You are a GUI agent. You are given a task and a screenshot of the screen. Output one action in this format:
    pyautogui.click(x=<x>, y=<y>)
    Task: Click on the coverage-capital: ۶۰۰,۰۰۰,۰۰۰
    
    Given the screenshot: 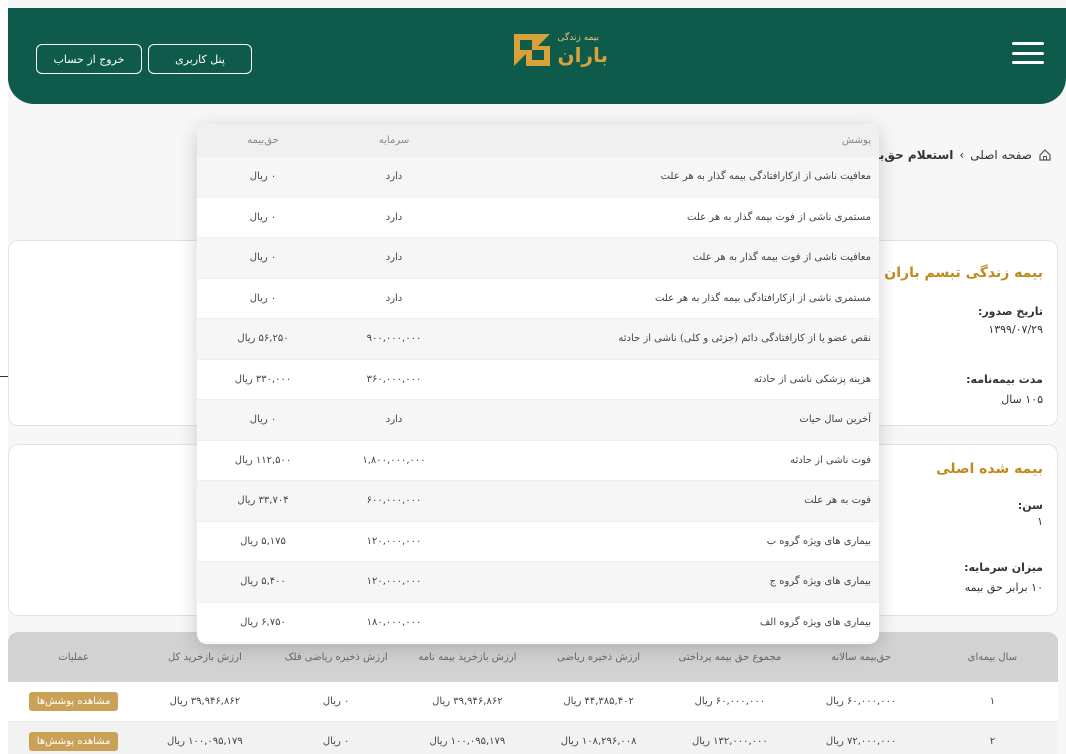 What is the action you would take?
    pyautogui.click(x=394, y=501)
    